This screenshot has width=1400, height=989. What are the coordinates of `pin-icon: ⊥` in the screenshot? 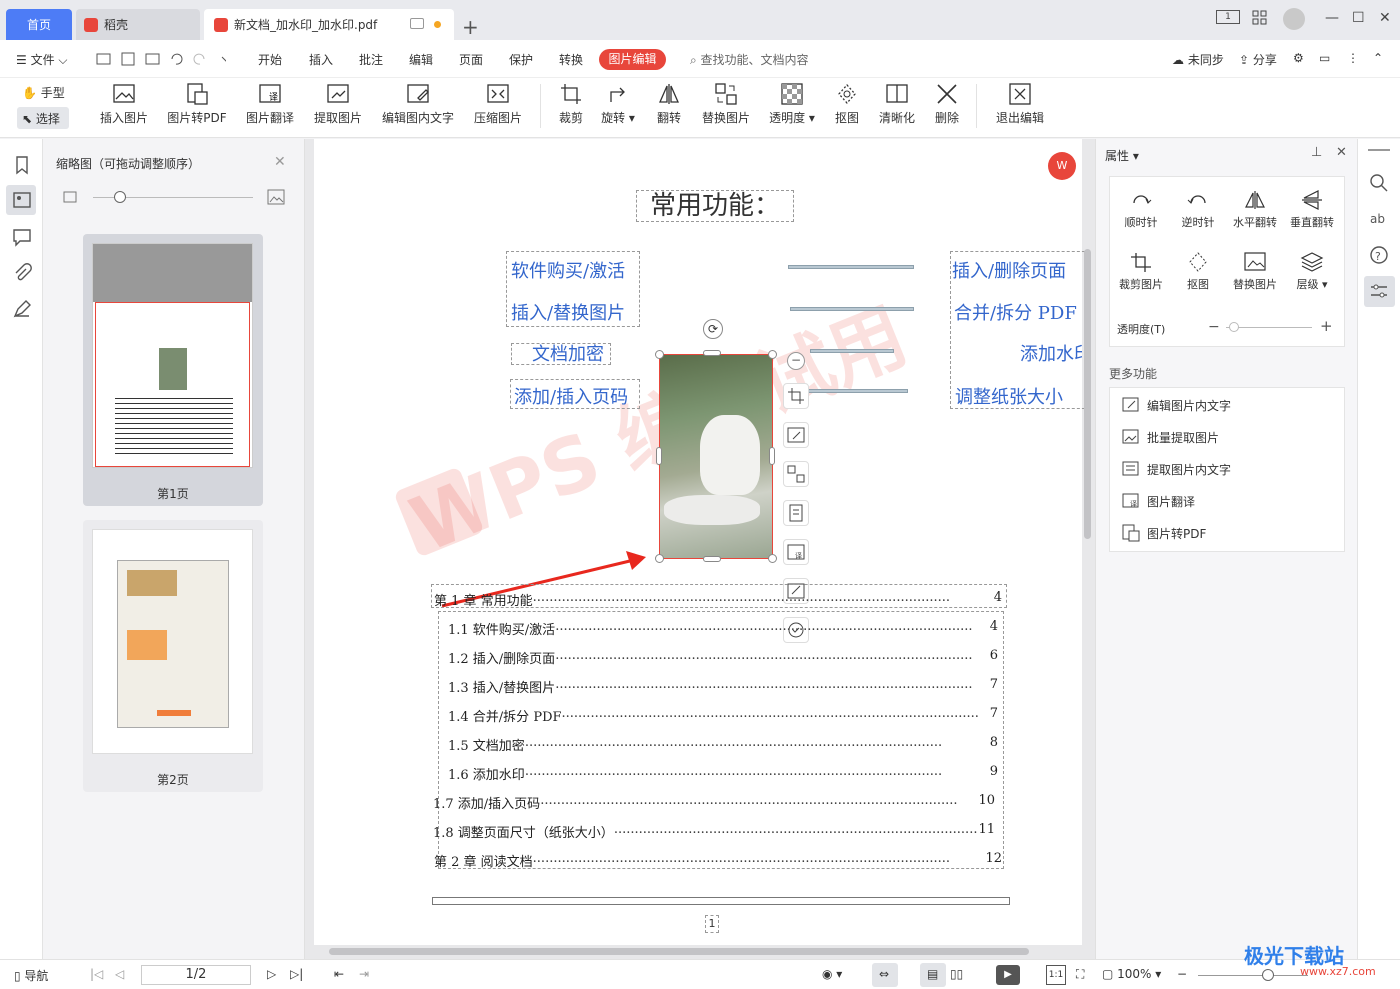 It's located at (1316, 152).